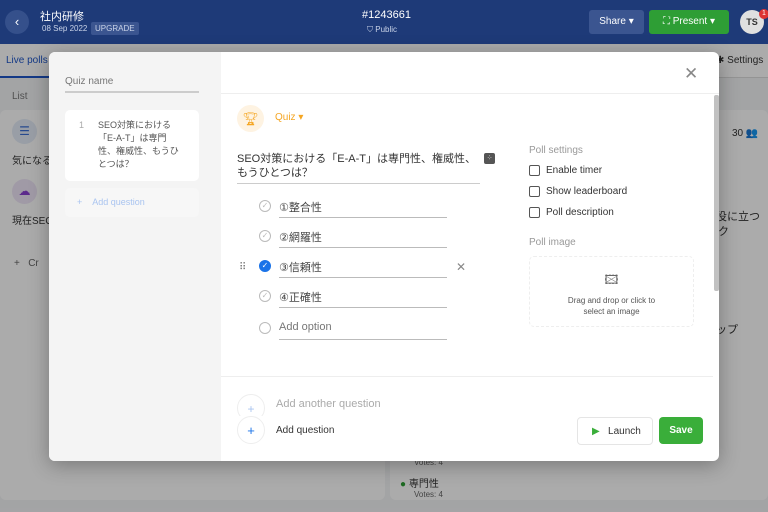 The height and width of the screenshot is (512, 768). I want to click on presentation-icon: ⛶, so click(667, 21).